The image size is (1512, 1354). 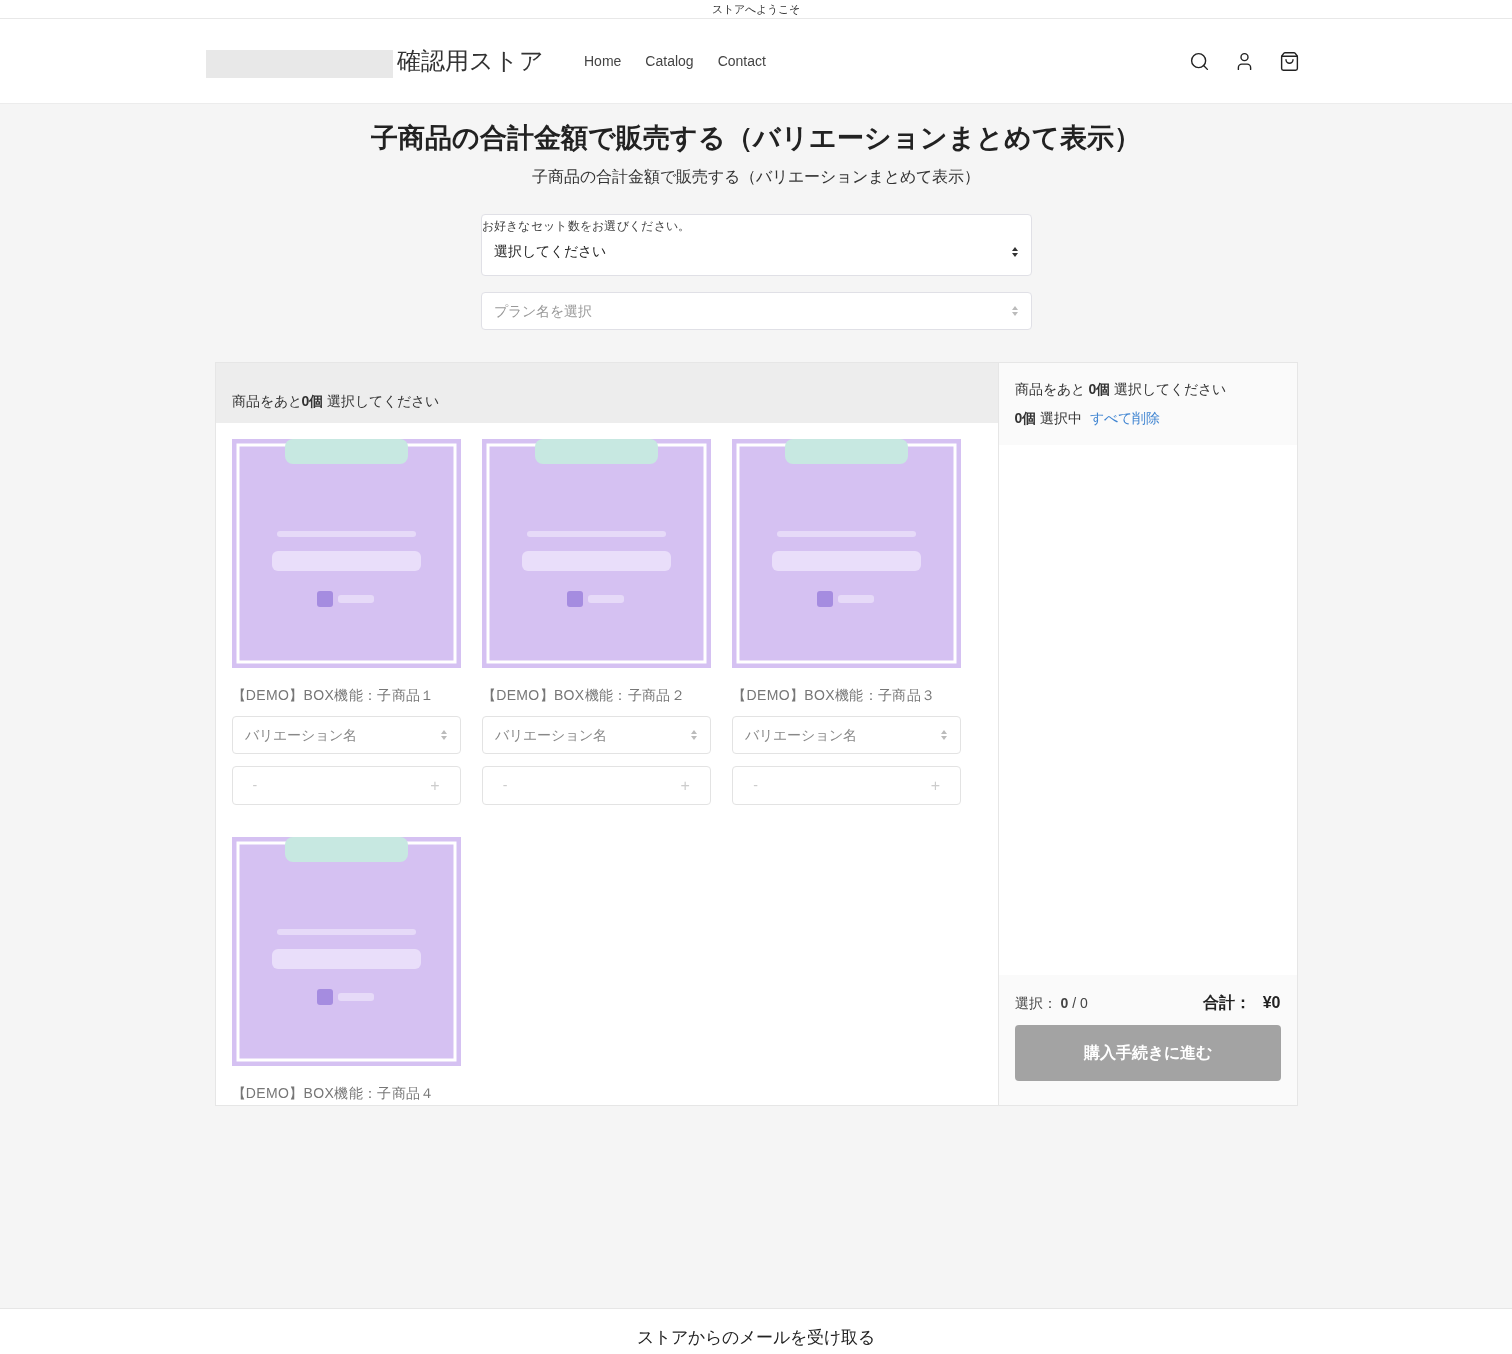 What do you see at coordinates (335, 401) in the screenshot?
I see `remaining-text: 商品をあと0個 選択してください` at bounding box center [335, 401].